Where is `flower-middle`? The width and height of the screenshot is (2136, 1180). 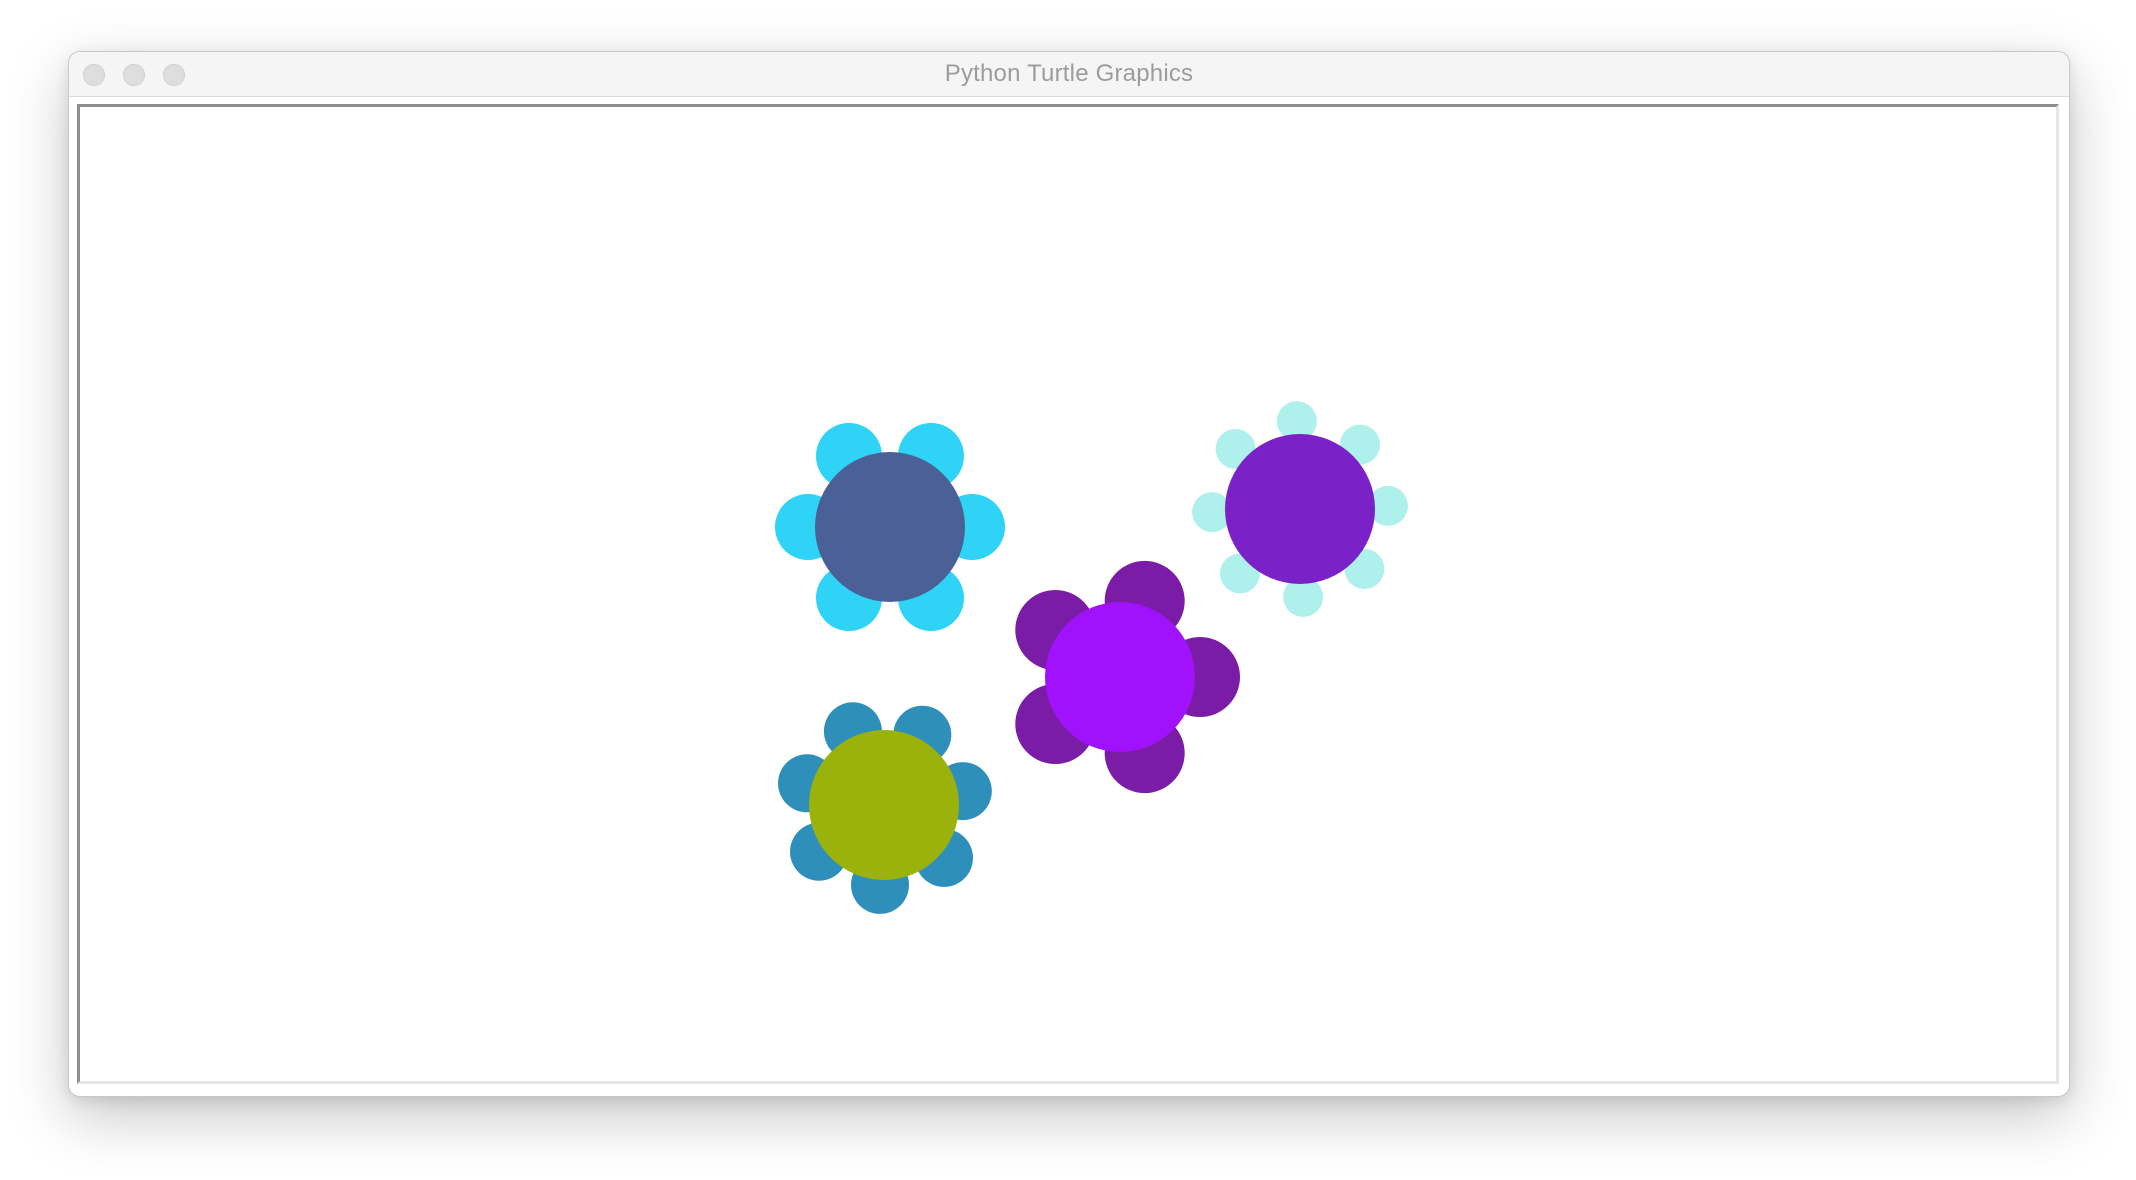
flower-middle is located at coordinates (1127, 677).